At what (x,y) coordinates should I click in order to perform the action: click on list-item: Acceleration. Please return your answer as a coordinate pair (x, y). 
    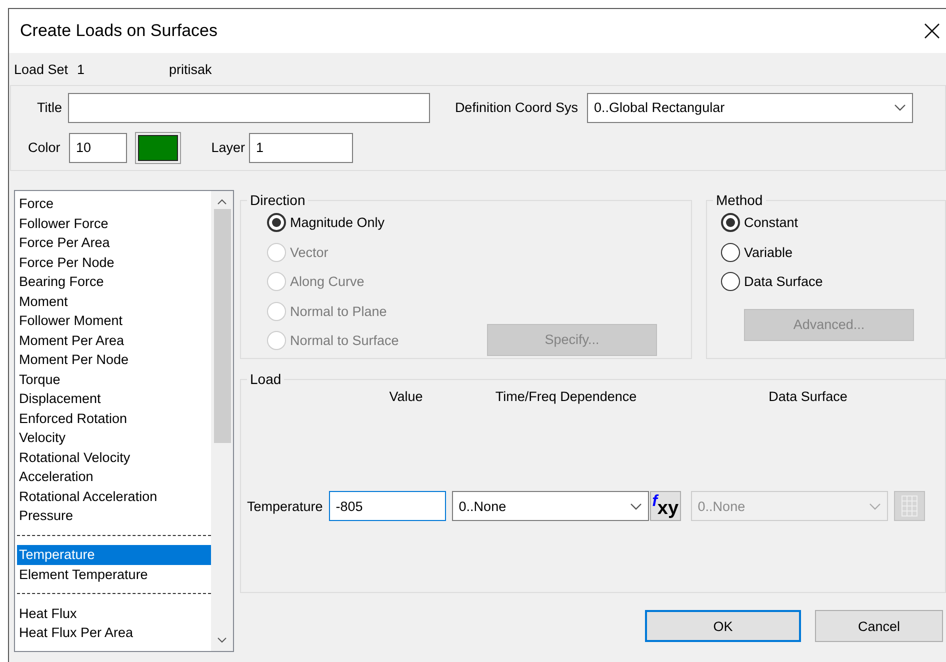
    Looking at the image, I should click on (114, 476).